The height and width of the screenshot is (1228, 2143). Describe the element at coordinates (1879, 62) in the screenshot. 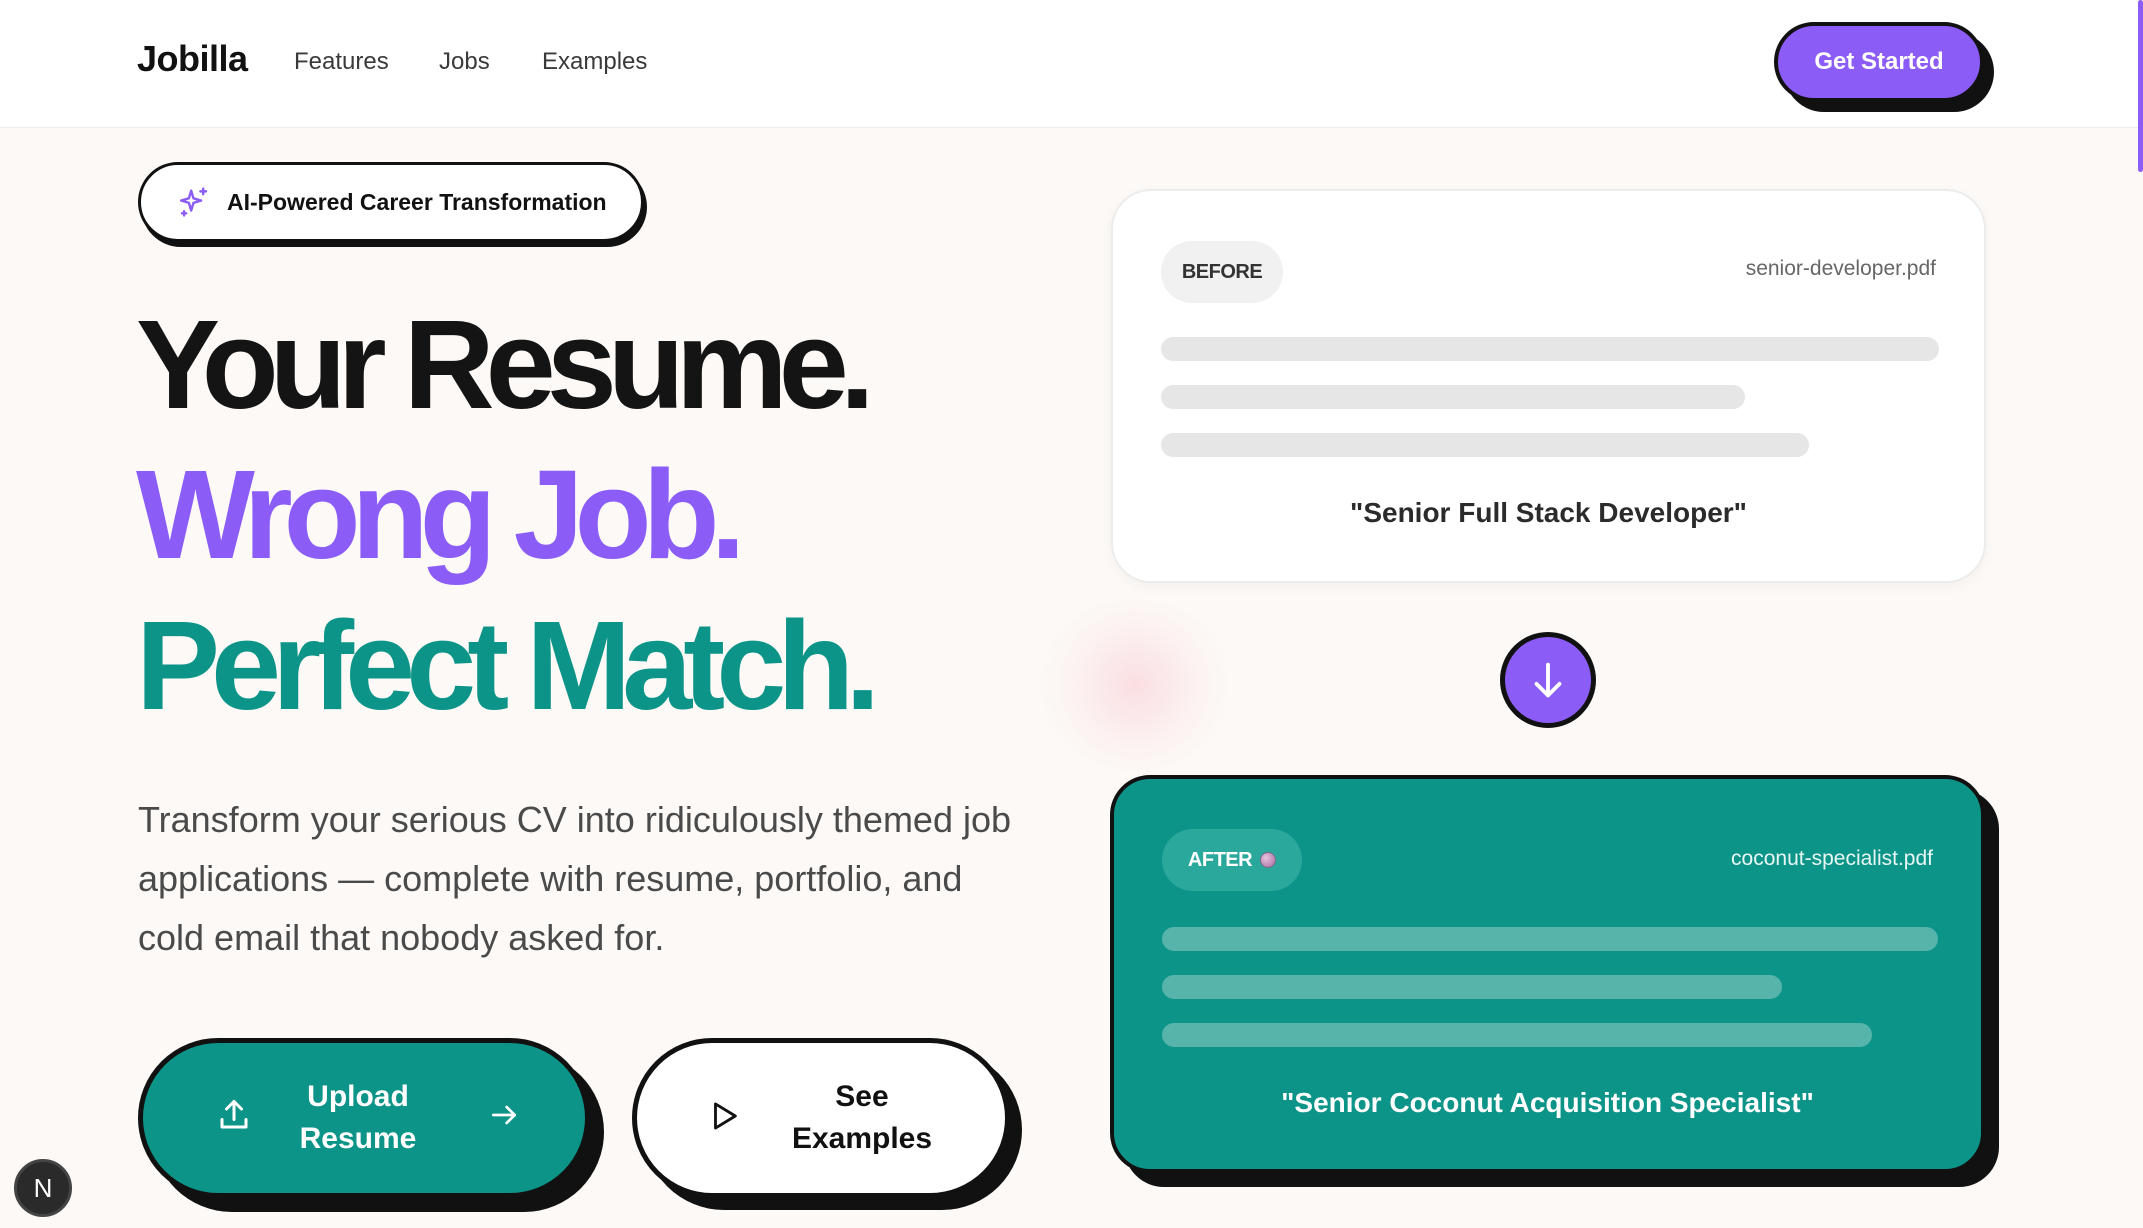

I see `get-started-button: Get Started` at that location.